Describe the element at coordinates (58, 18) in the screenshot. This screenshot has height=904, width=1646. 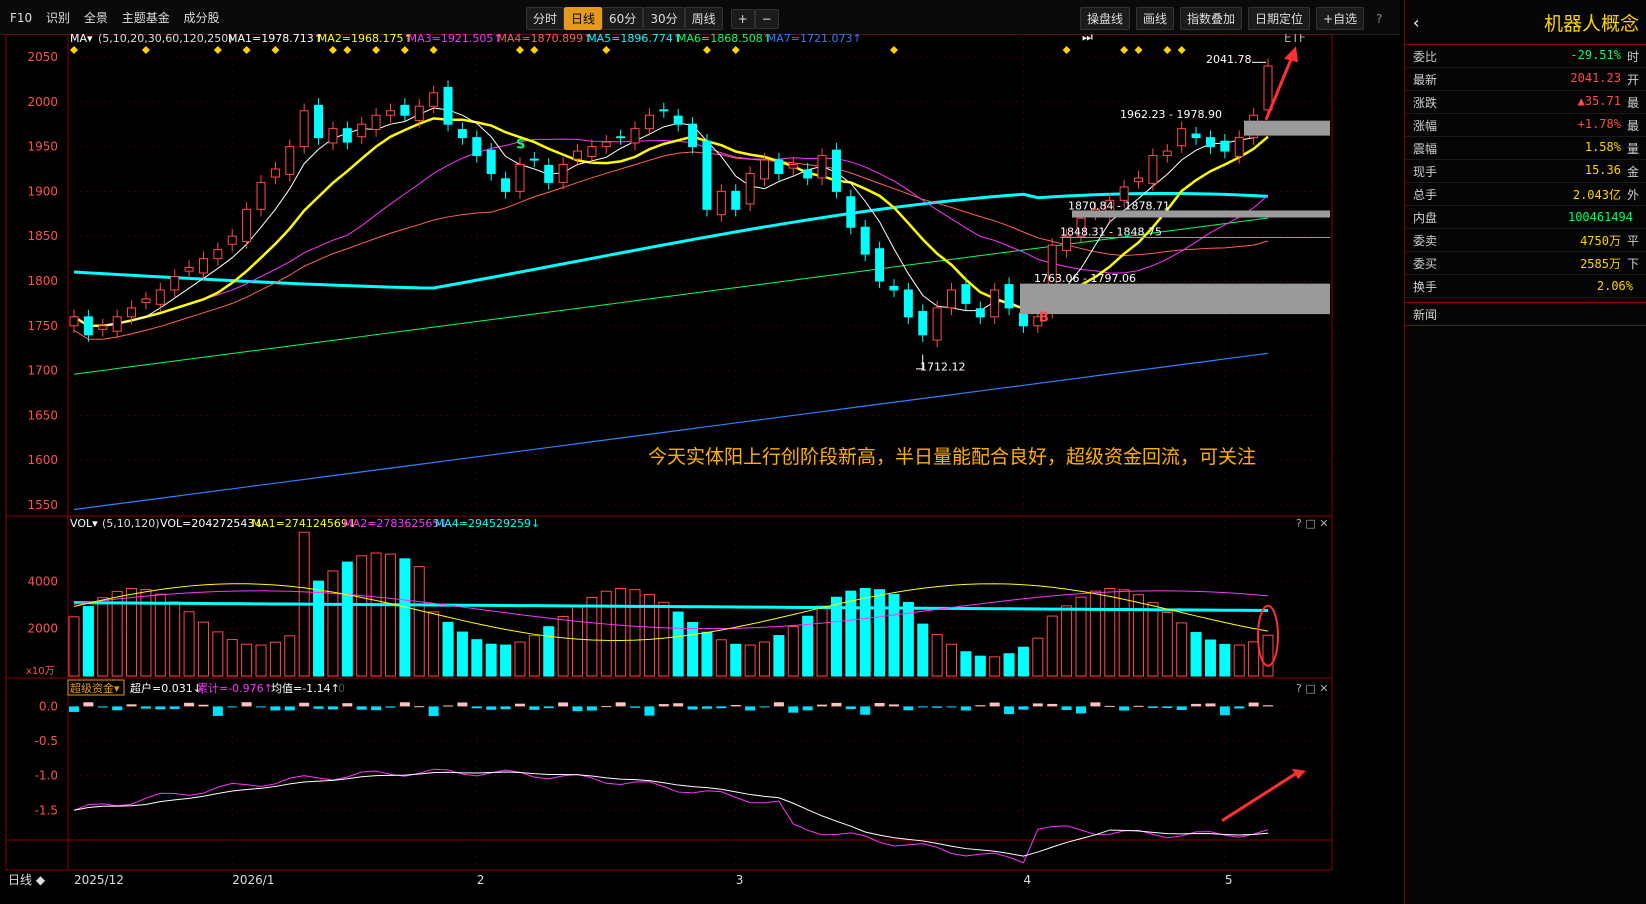
I see `identify-button: 识别` at that location.